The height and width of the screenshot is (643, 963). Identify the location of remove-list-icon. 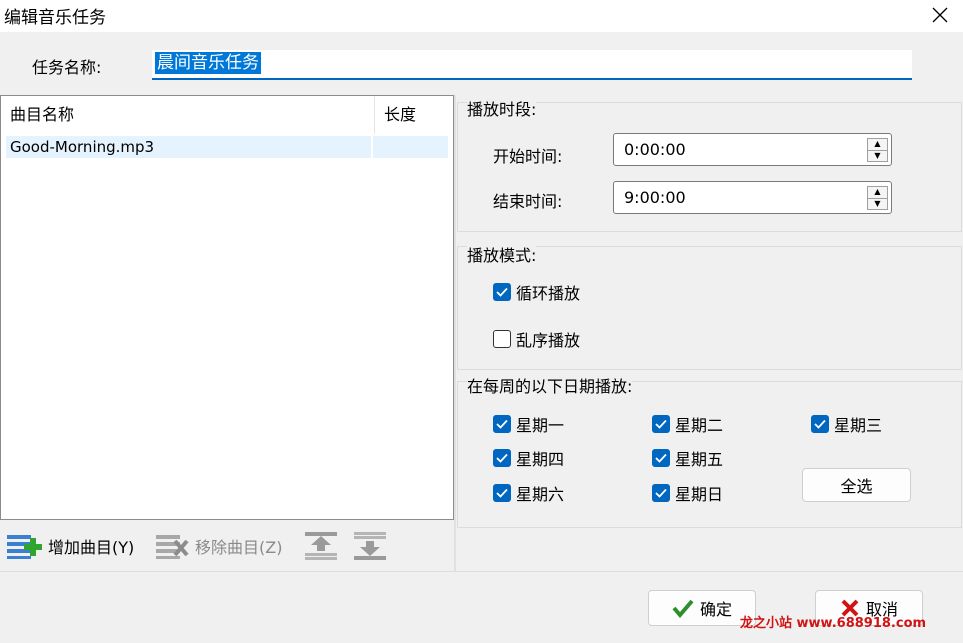
(172, 547).